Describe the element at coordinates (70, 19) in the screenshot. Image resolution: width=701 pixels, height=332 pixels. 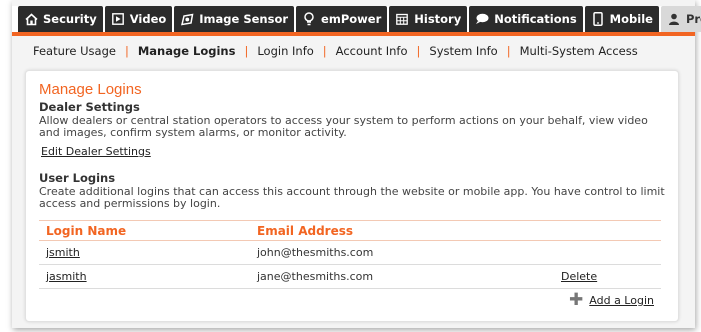
I see `tab-label: Security` at that location.